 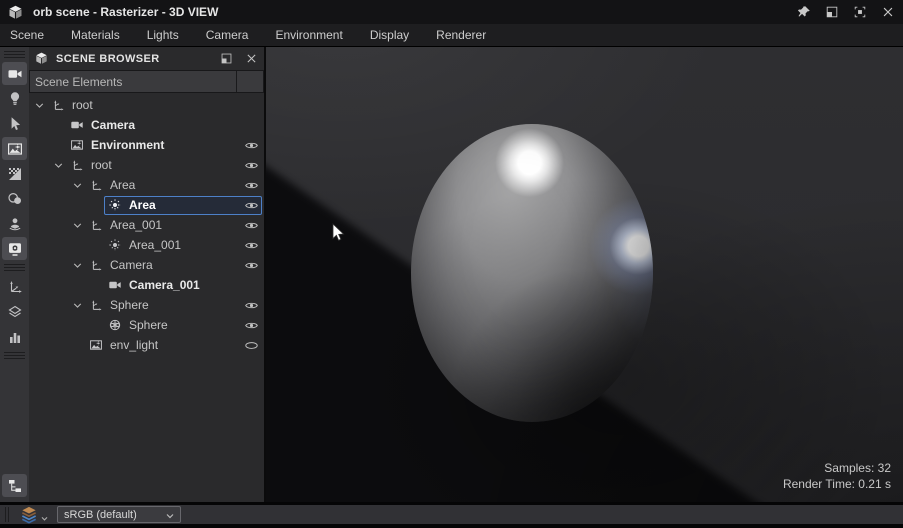 What do you see at coordinates (115, 205) in the screenshot?
I see `sun-icon` at bounding box center [115, 205].